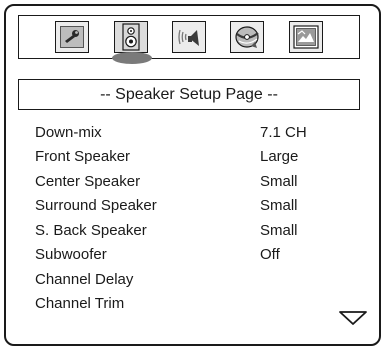  I want to click on speaker-setup-button, so click(131, 42).